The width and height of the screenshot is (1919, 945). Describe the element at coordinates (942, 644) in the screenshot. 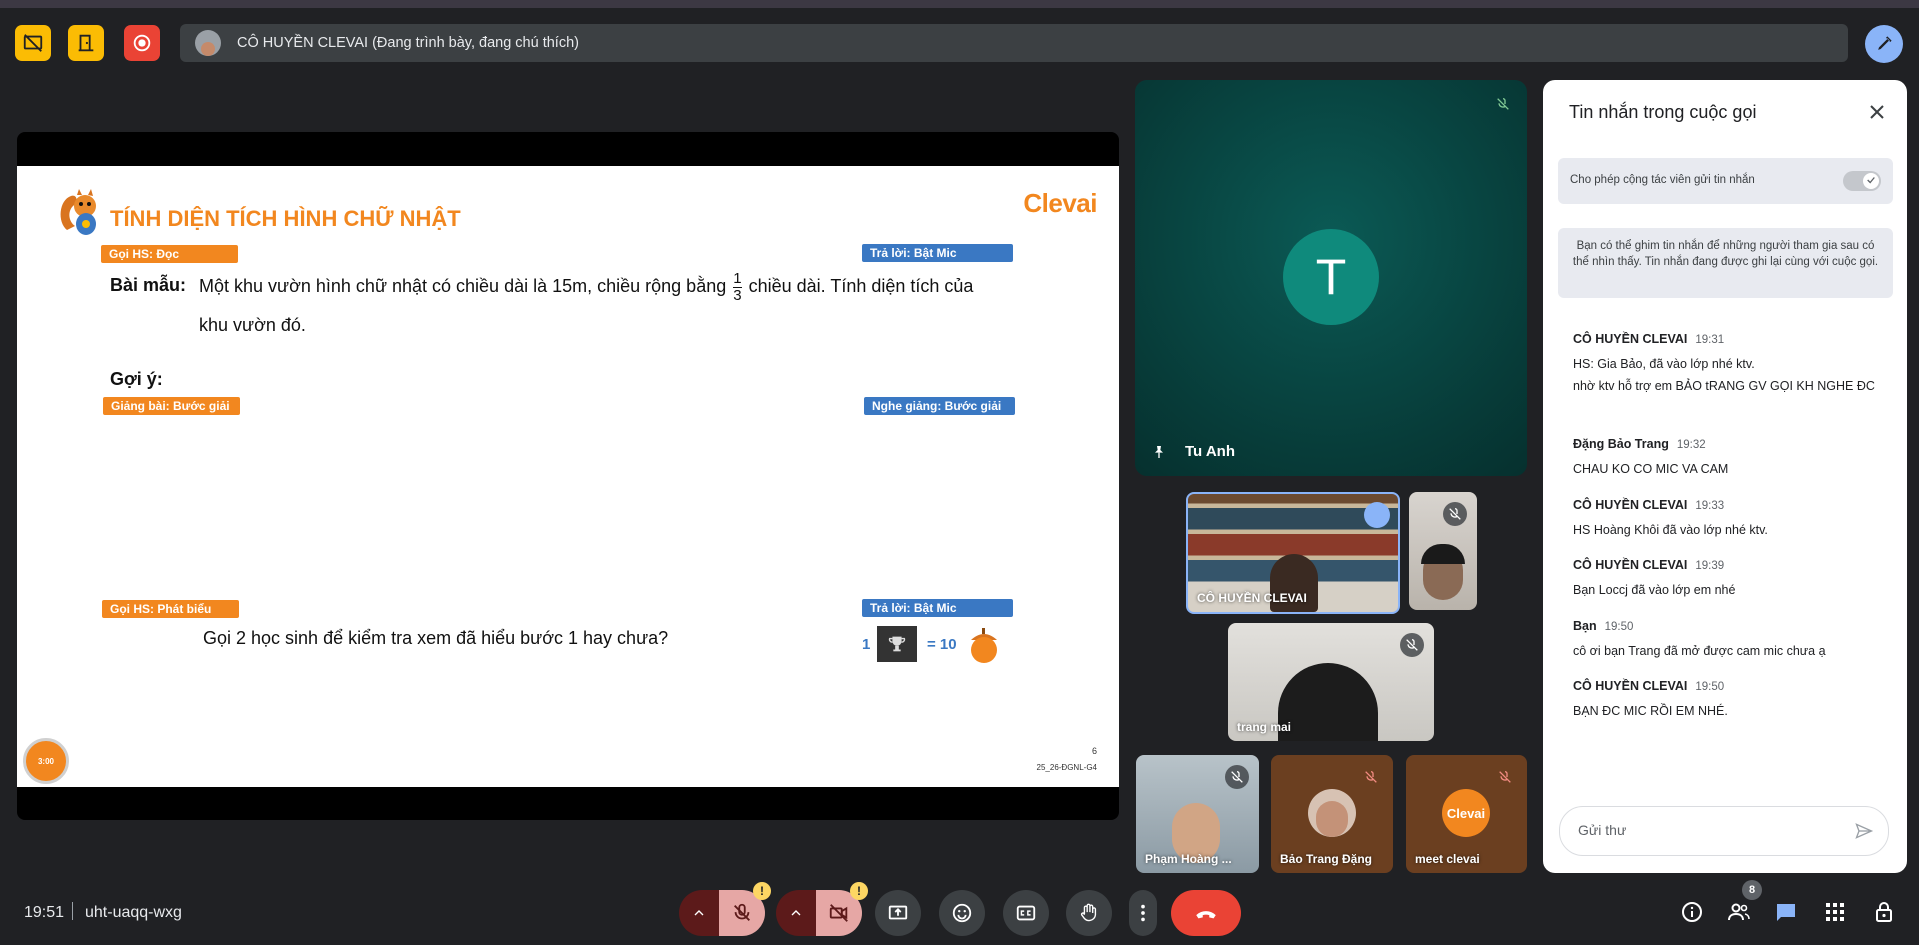

I see `reward-equals: = 10` at that location.